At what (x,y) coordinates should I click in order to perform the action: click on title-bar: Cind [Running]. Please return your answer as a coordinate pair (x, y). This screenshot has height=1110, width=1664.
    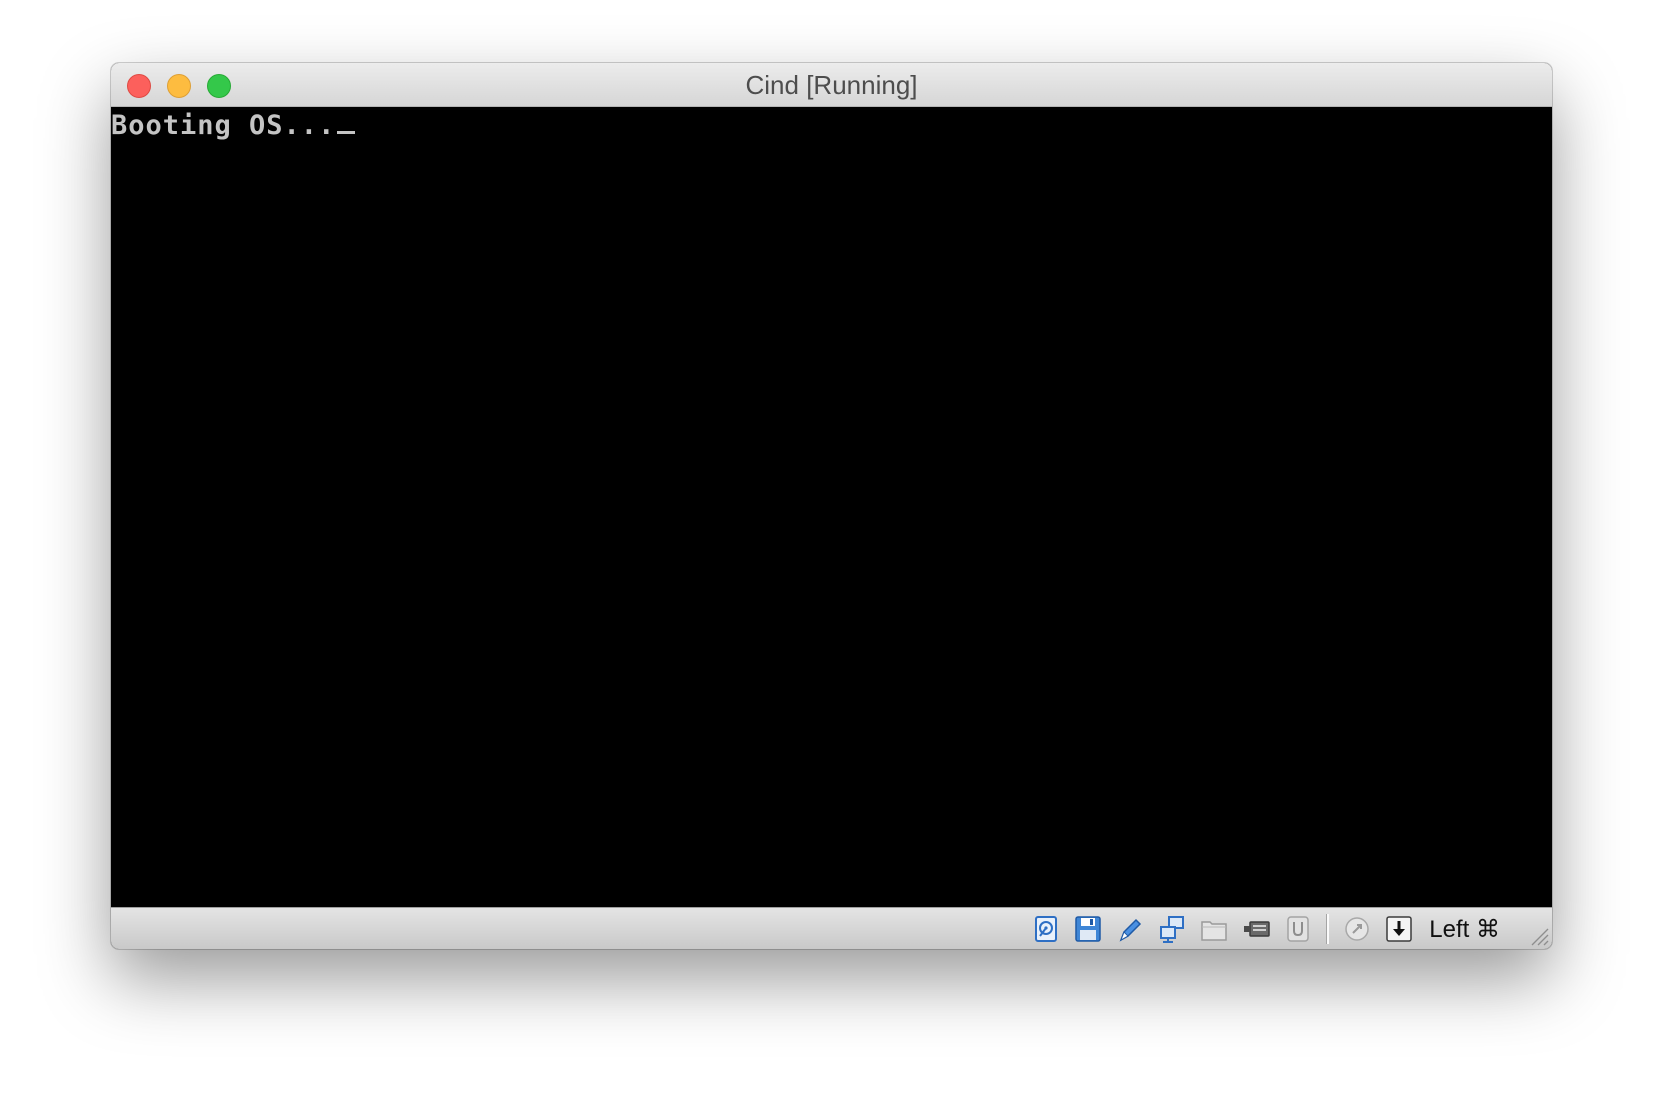
    Looking at the image, I should click on (831, 85).